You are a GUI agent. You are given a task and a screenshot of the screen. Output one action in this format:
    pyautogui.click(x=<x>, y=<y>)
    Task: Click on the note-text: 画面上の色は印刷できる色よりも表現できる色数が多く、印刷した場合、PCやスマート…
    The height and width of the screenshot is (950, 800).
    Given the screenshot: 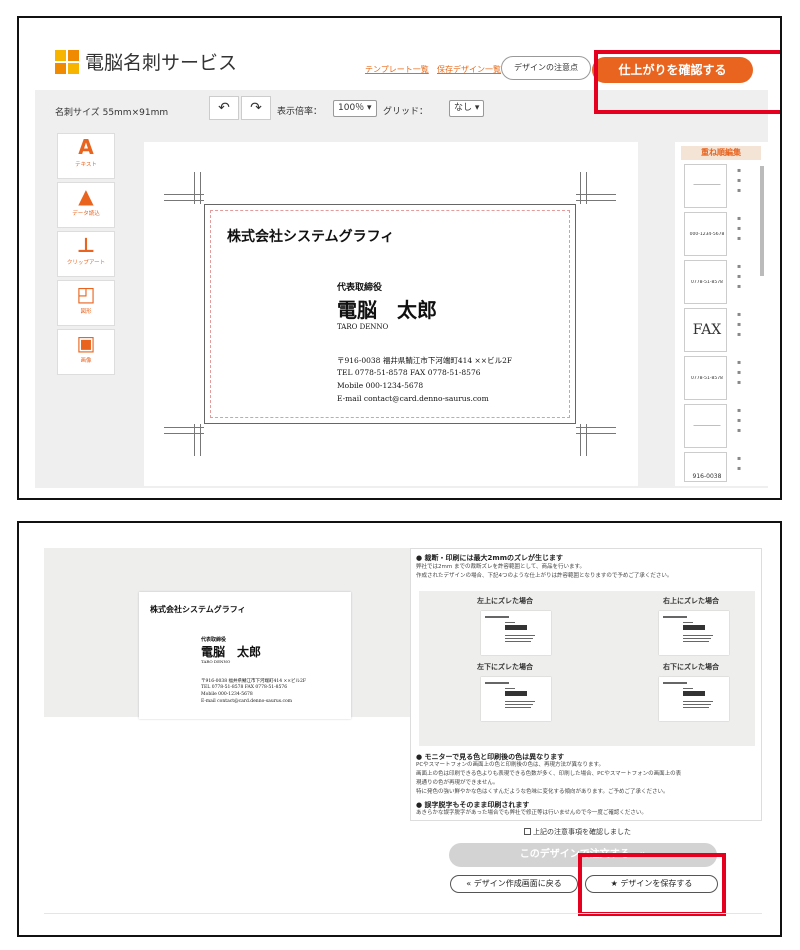 What is the action you would take?
    pyautogui.click(x=549, y=774)
    